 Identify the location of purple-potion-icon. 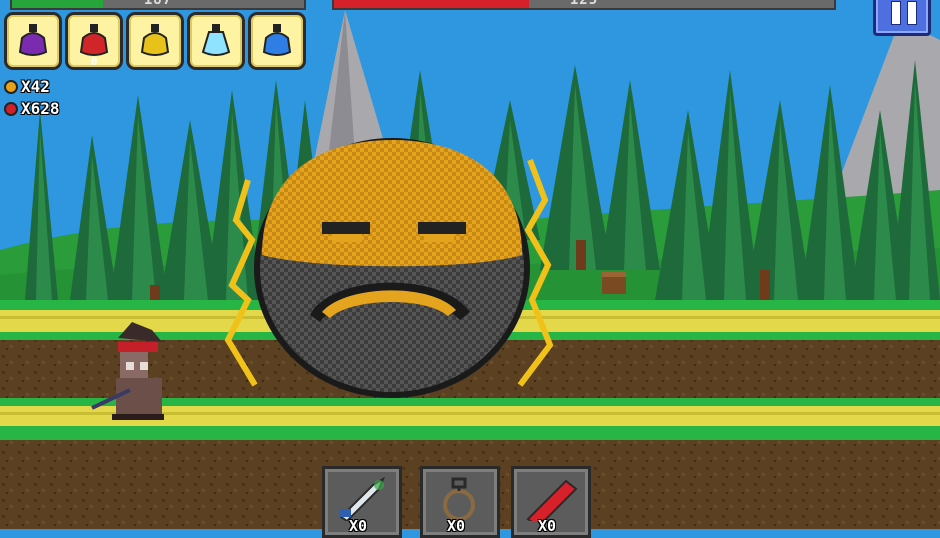
(33, 40).